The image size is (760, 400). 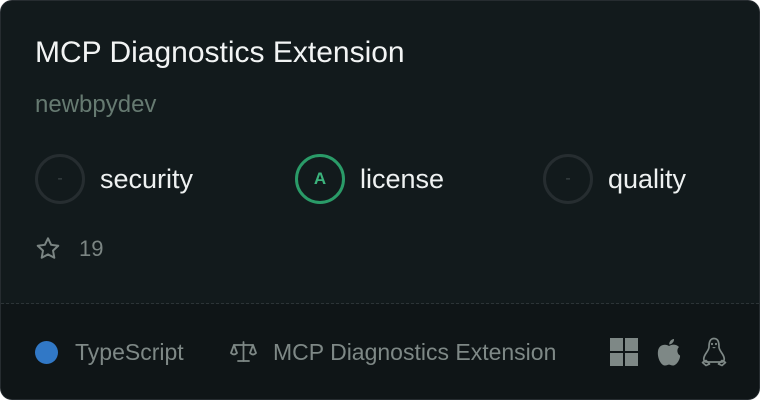 I want to click on linux-platform, so click(x=714, y=352).